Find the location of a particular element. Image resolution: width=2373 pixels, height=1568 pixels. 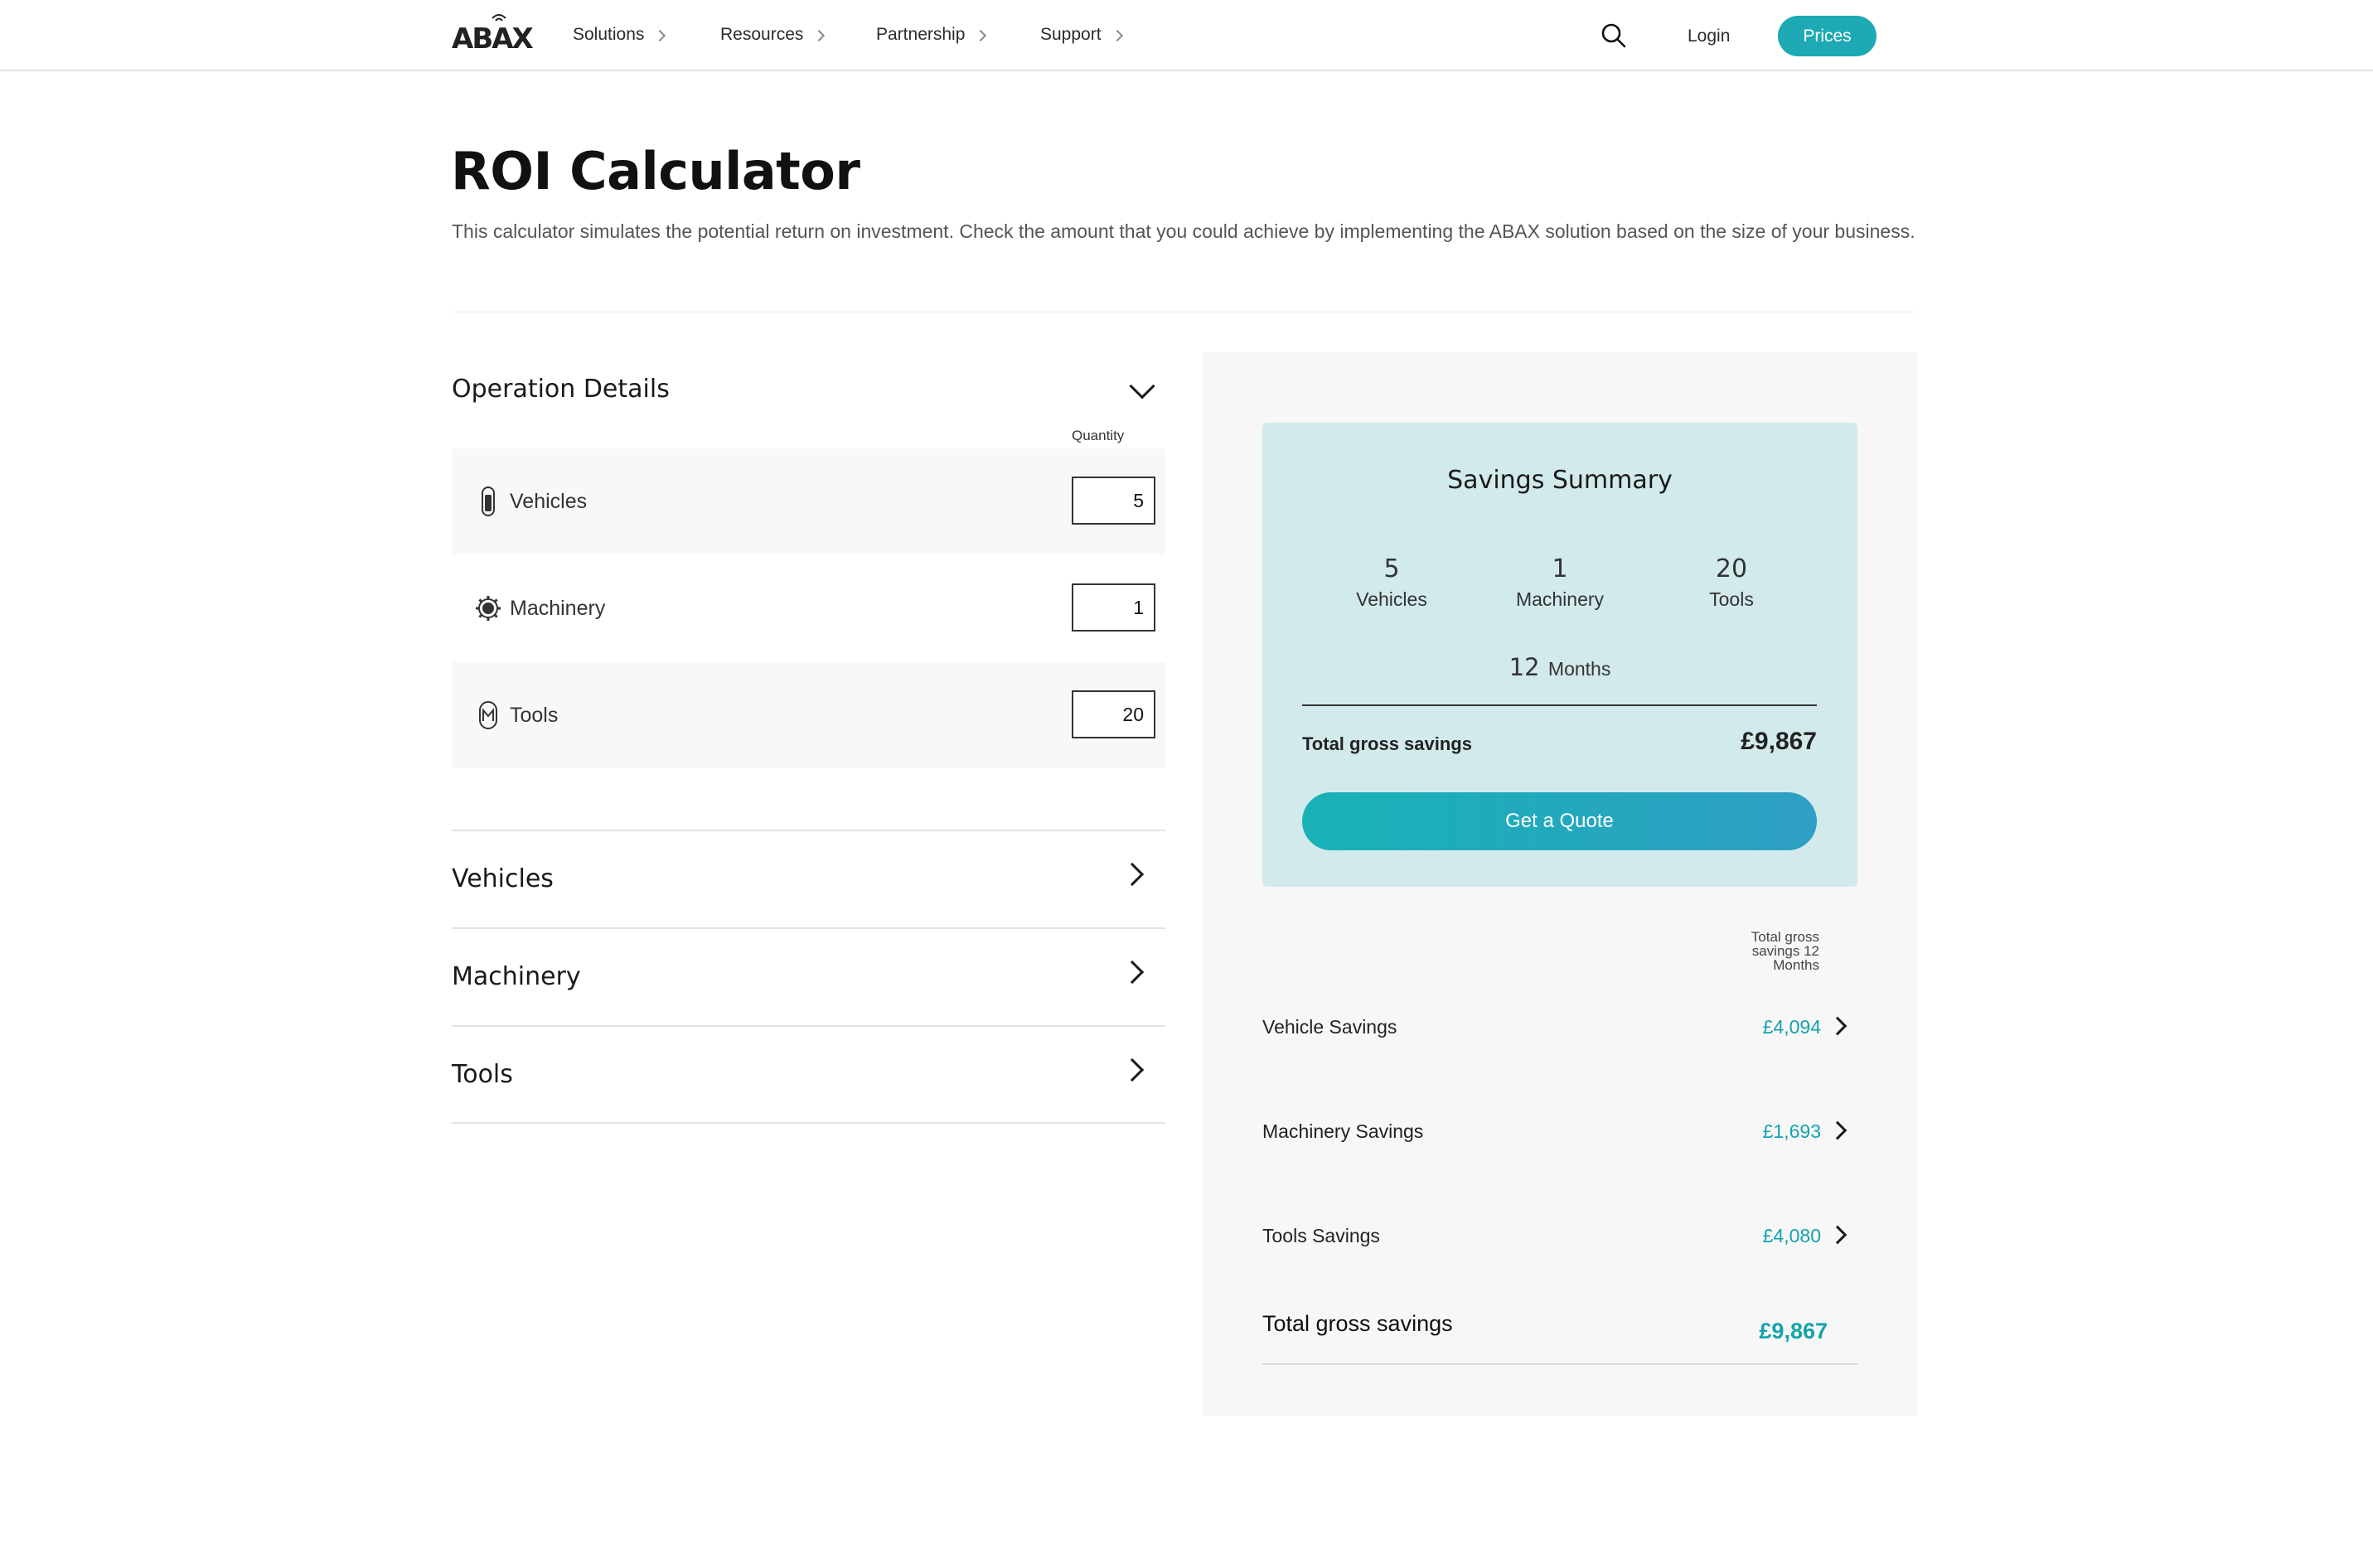

quantity-column-label: Quantity is located at coordinates (1098, 435).